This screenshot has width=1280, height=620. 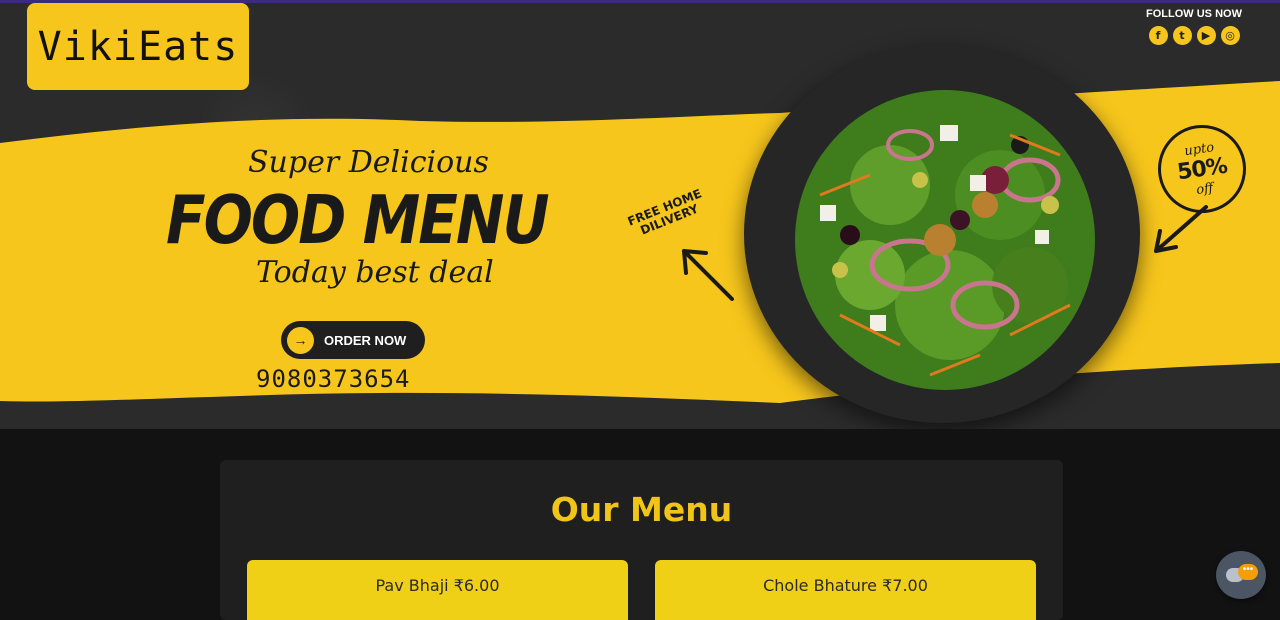 What do you see at coordinates (945, 240) in the screenshot?
I see `salad-image` at bounding box center [945, 240].